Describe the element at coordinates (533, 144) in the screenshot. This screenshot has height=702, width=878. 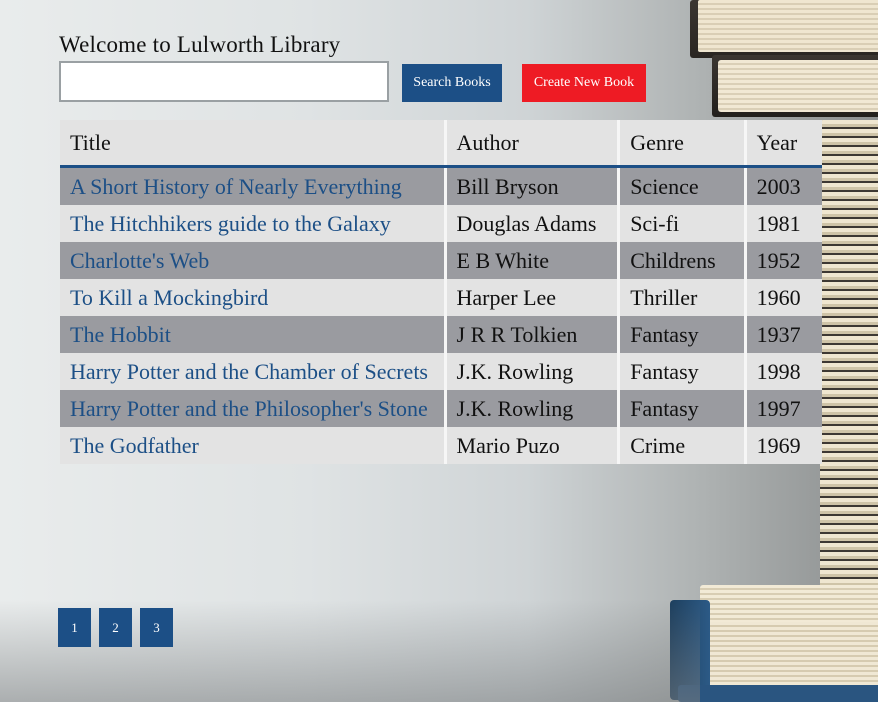
I see `column-header-author: Author` at that location.